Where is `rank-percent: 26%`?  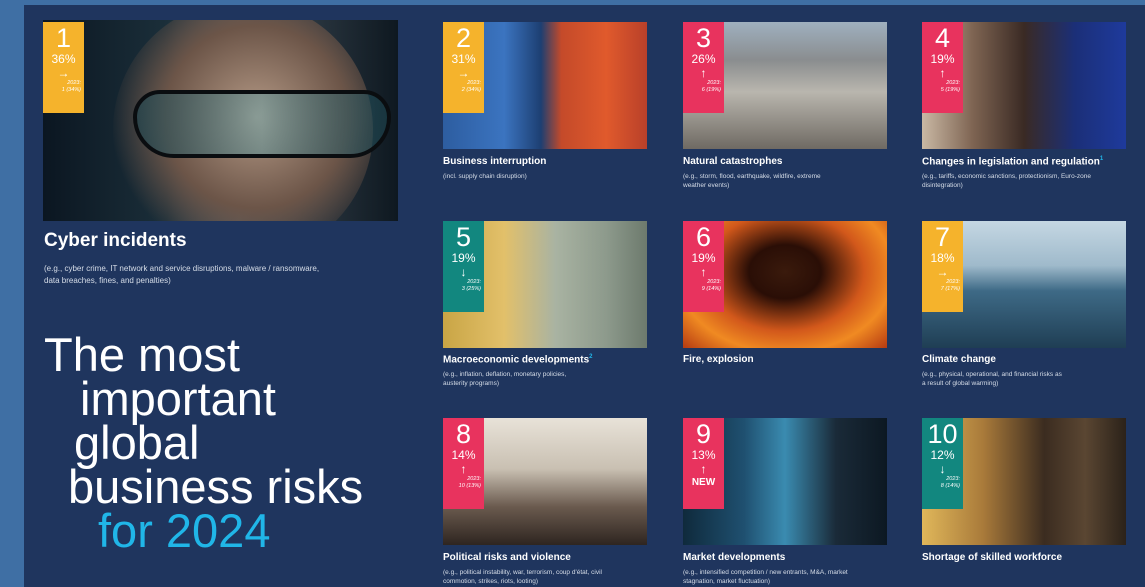
rank-percent: 26% is located at coordinates (703, 59).